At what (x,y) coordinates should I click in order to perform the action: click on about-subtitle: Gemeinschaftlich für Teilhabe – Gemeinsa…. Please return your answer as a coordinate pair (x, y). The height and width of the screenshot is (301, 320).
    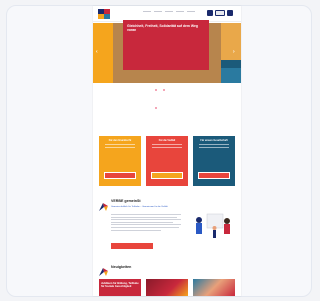
    Looking at the image, I should click on (139, 207).